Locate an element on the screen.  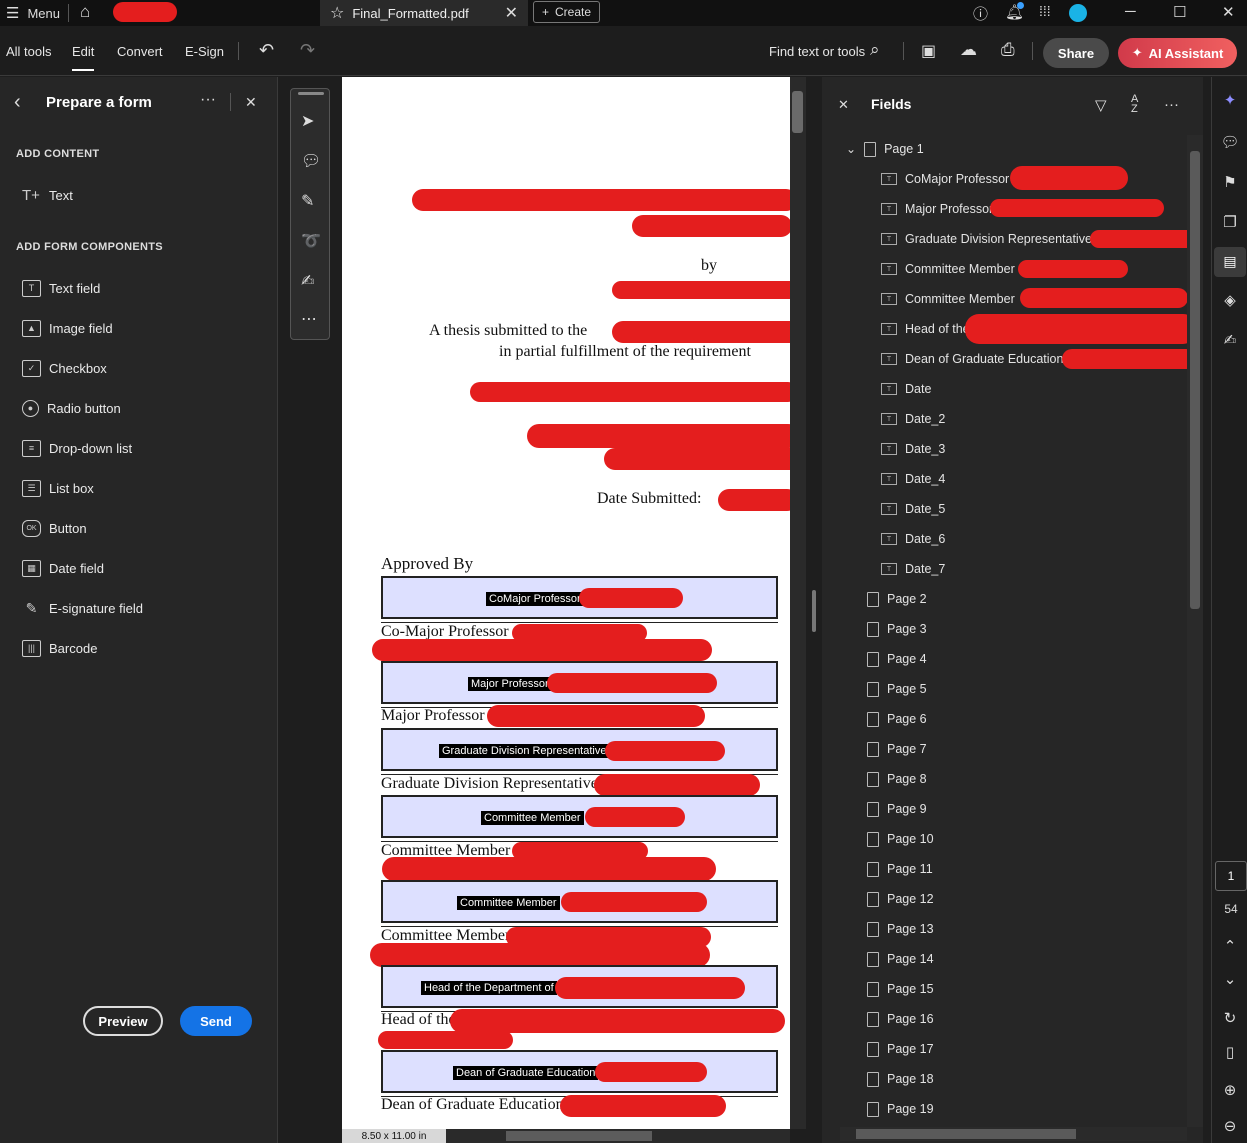
print-icon: ⎙ is located at coordinates (1008, 50).